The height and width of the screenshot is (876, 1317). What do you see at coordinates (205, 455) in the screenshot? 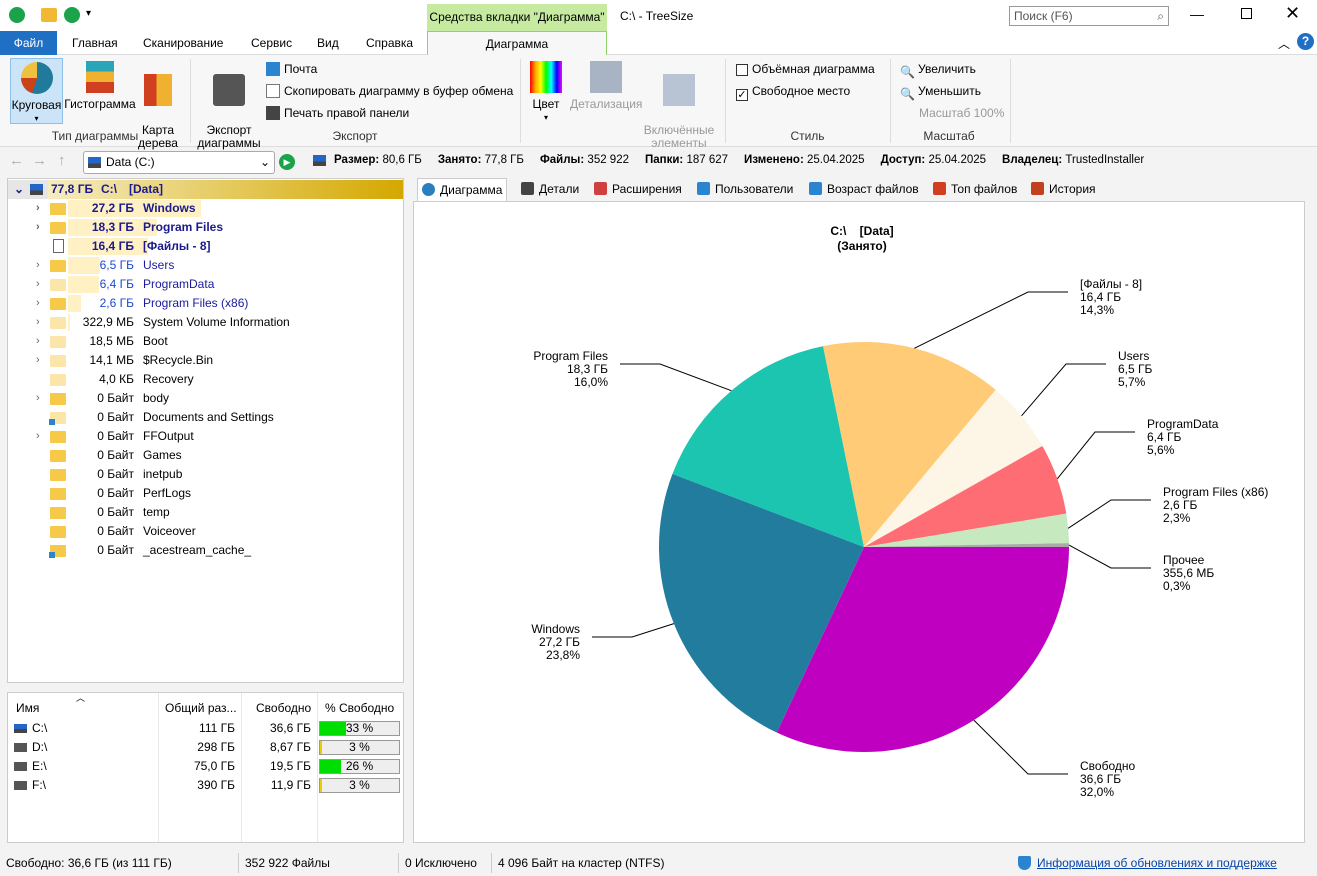
I see `tree-row: 0 Байт Games` at bounding box center [205, 455].